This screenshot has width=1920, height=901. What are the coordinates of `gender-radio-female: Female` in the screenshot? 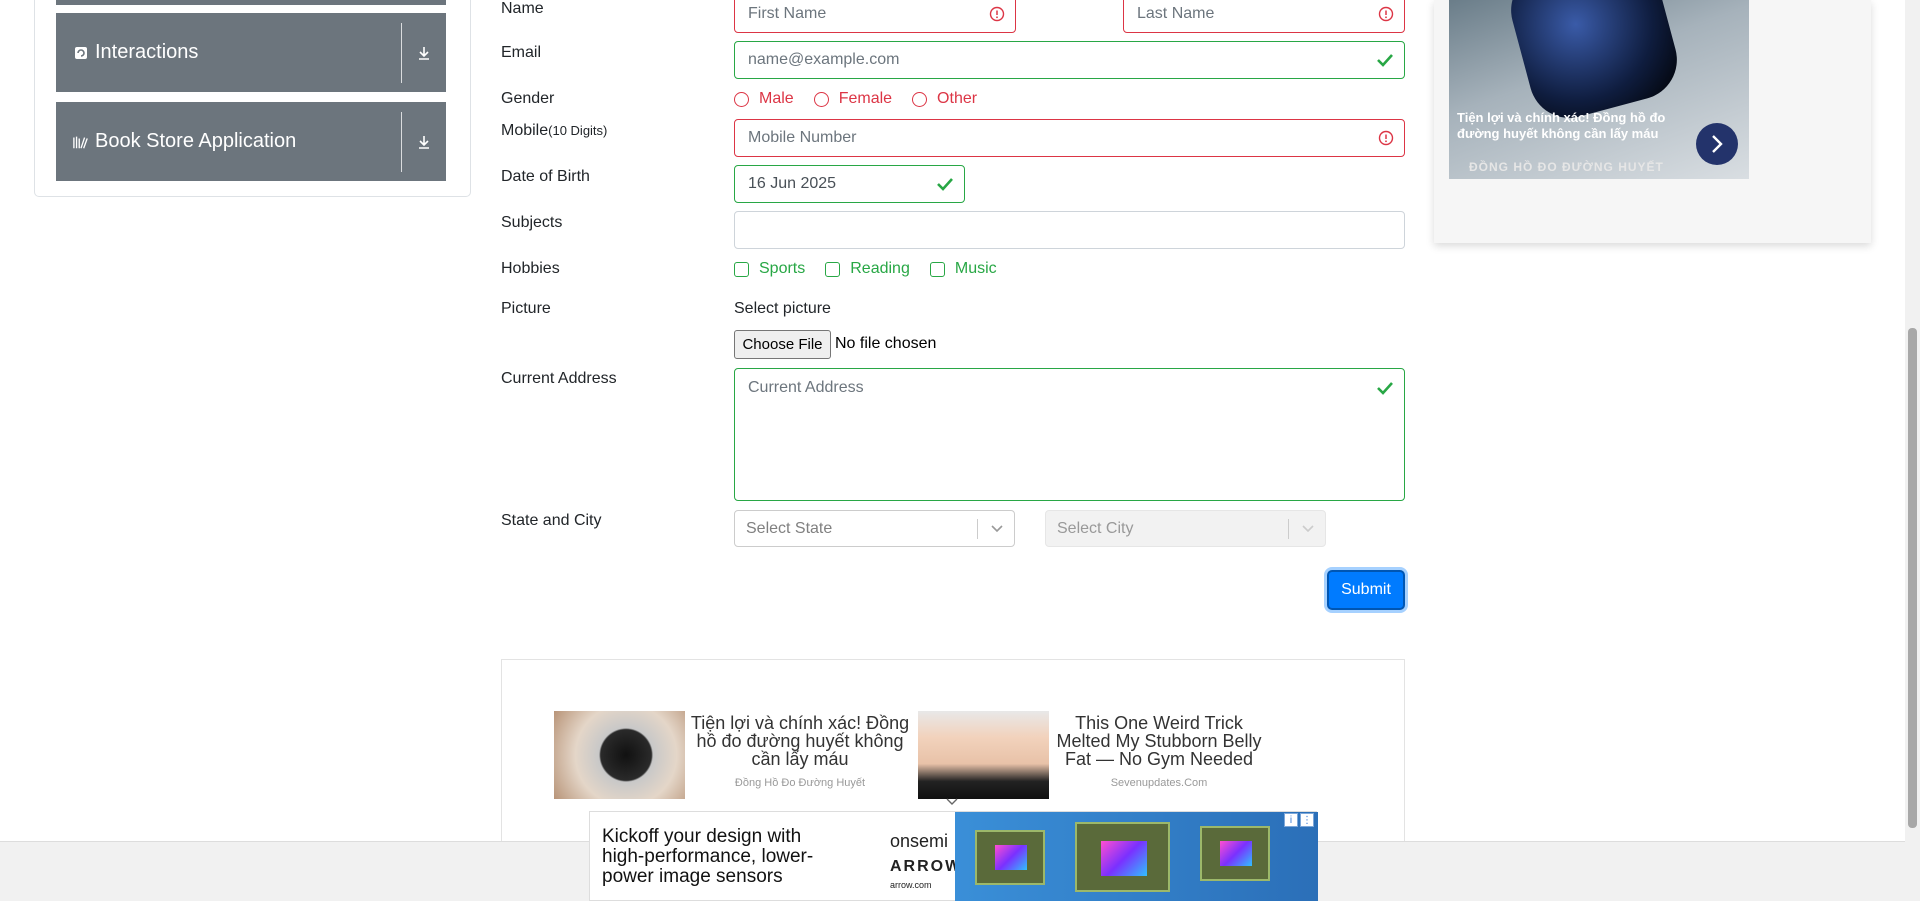 It's located at (853, 99).